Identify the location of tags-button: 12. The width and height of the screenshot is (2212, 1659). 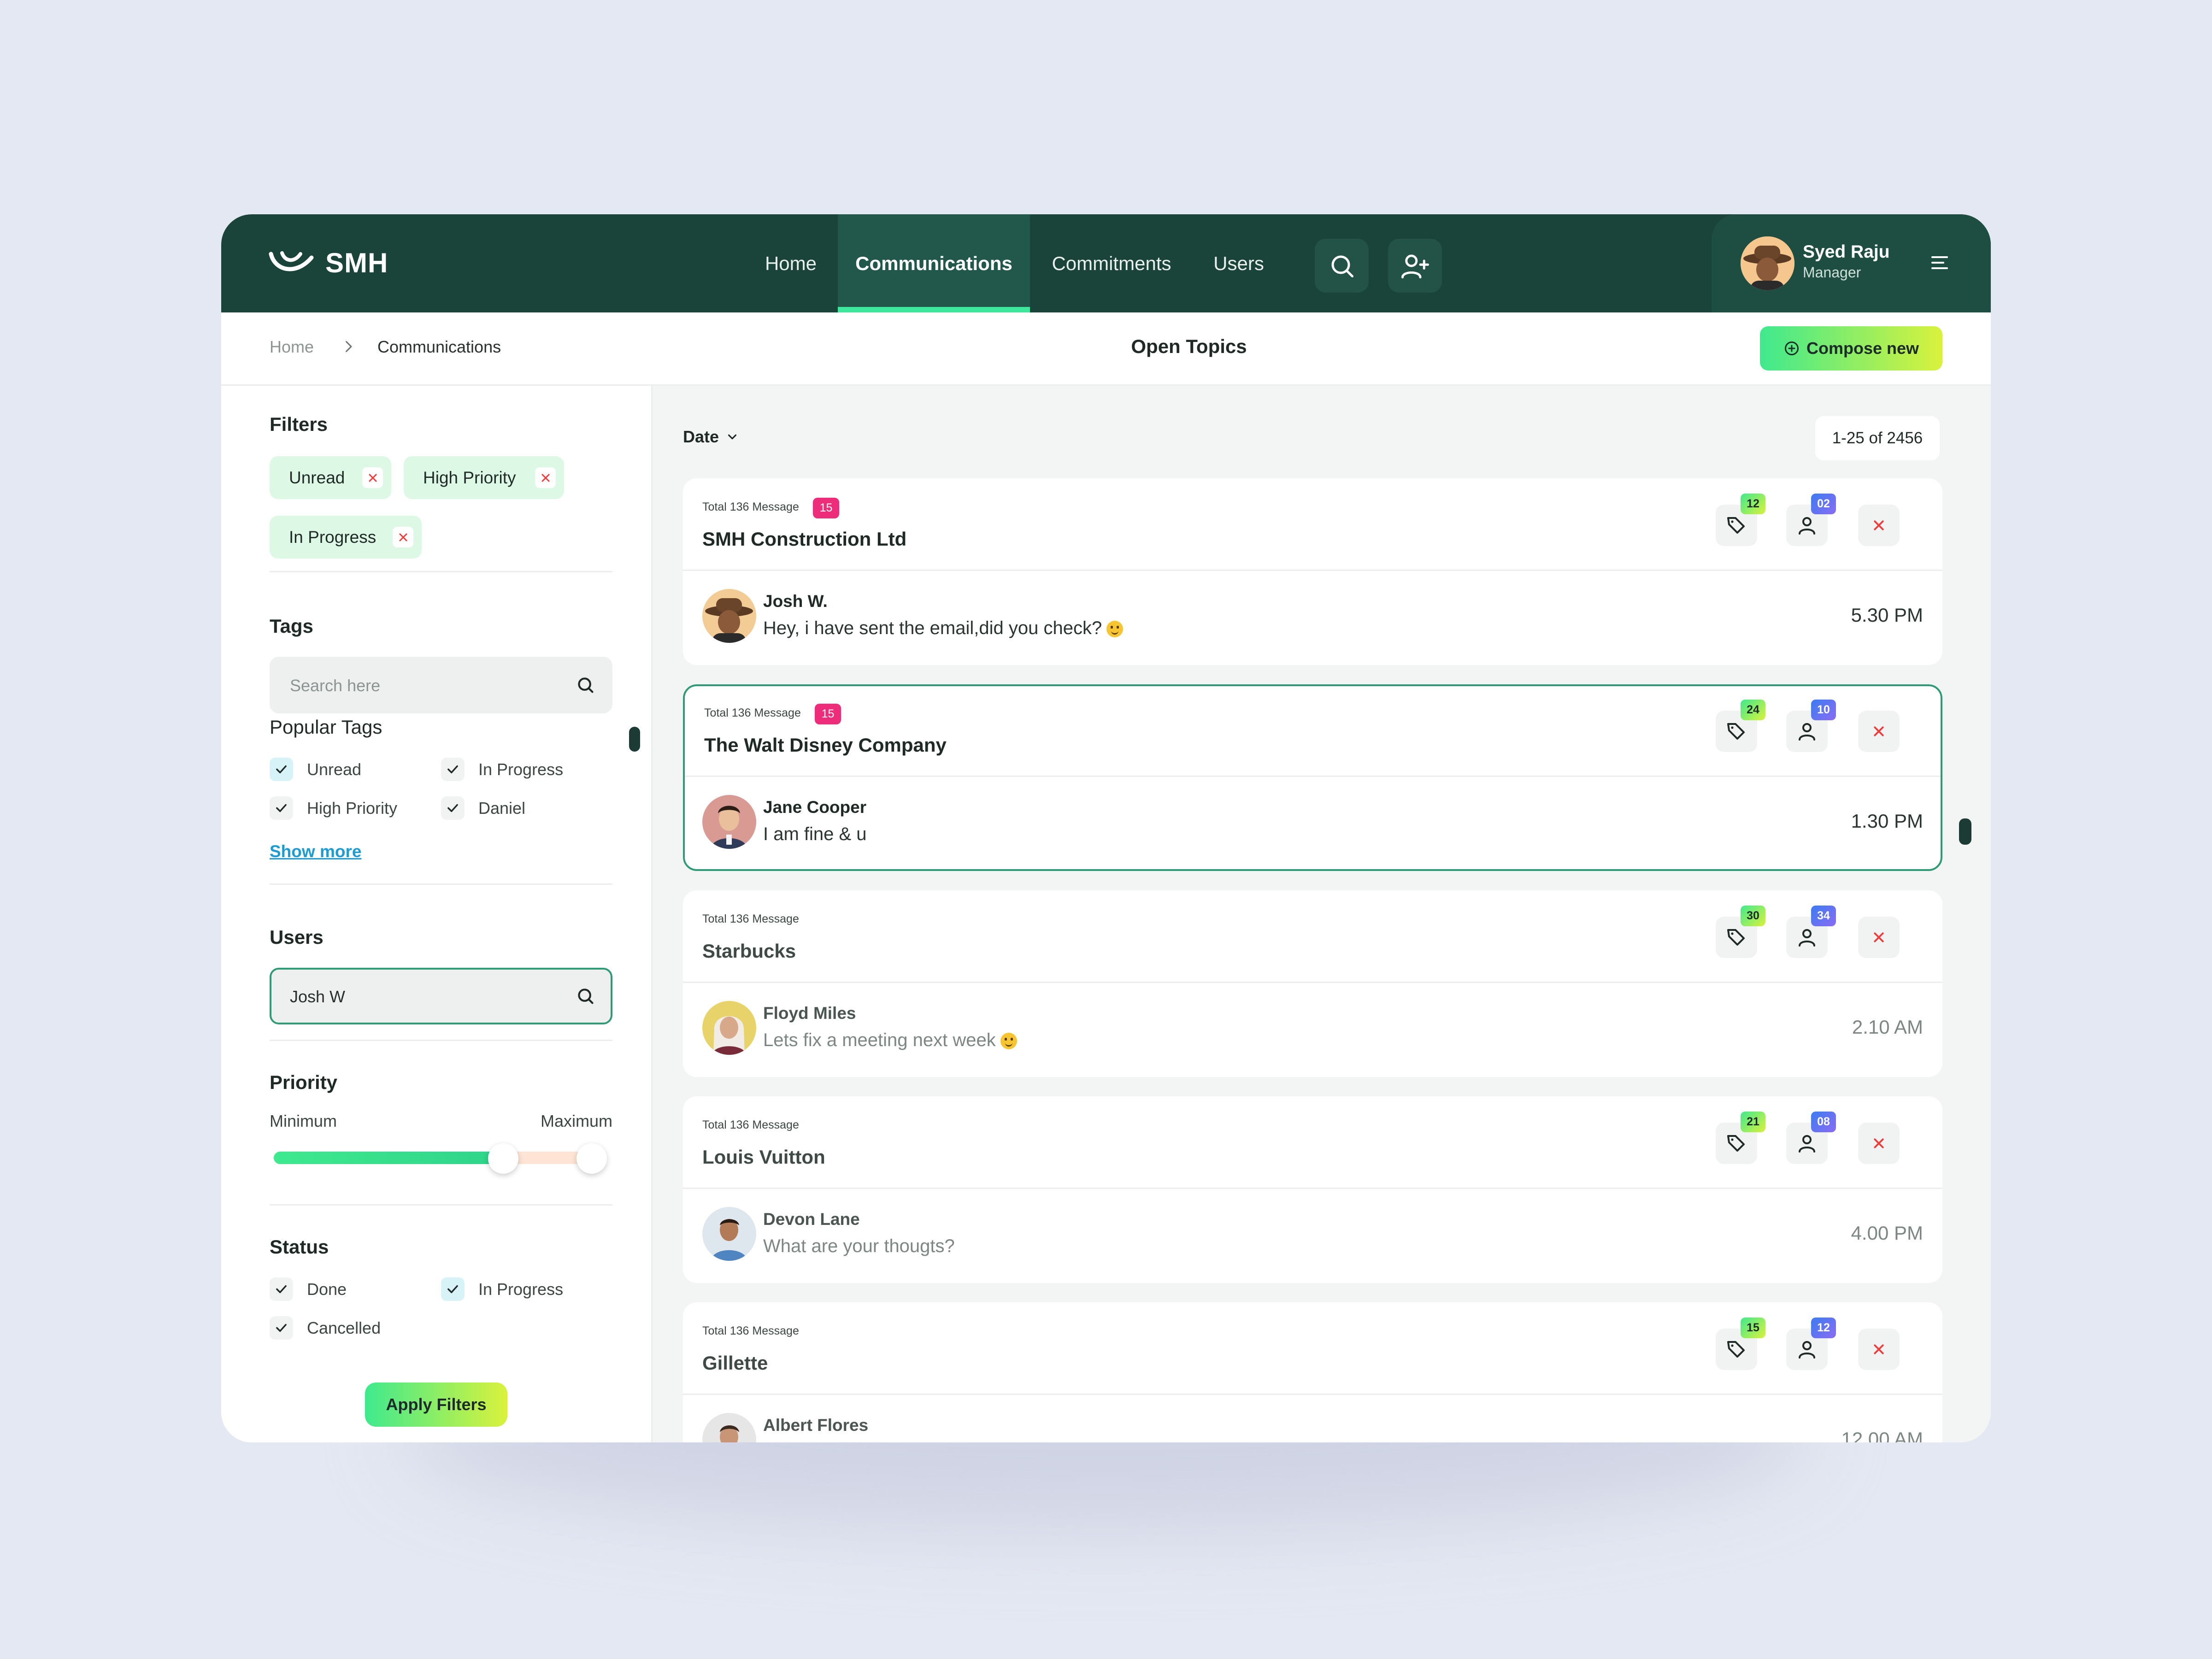
(1740, 520).